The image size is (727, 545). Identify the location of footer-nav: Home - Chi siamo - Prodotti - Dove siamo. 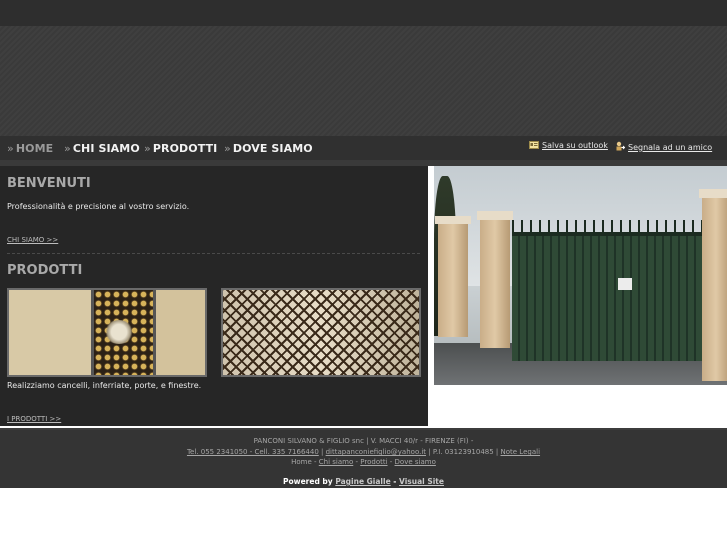
(363, 462).